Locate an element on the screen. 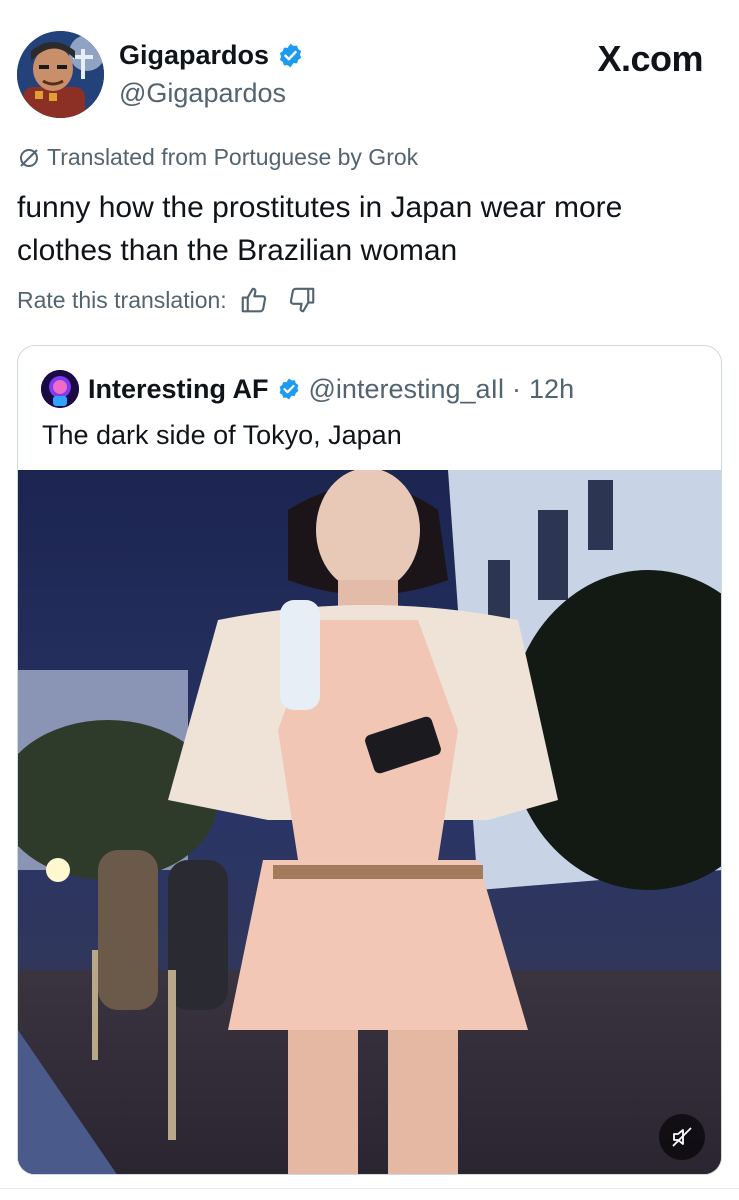  thumbs-down-icon is located at coordinates (302, 300).